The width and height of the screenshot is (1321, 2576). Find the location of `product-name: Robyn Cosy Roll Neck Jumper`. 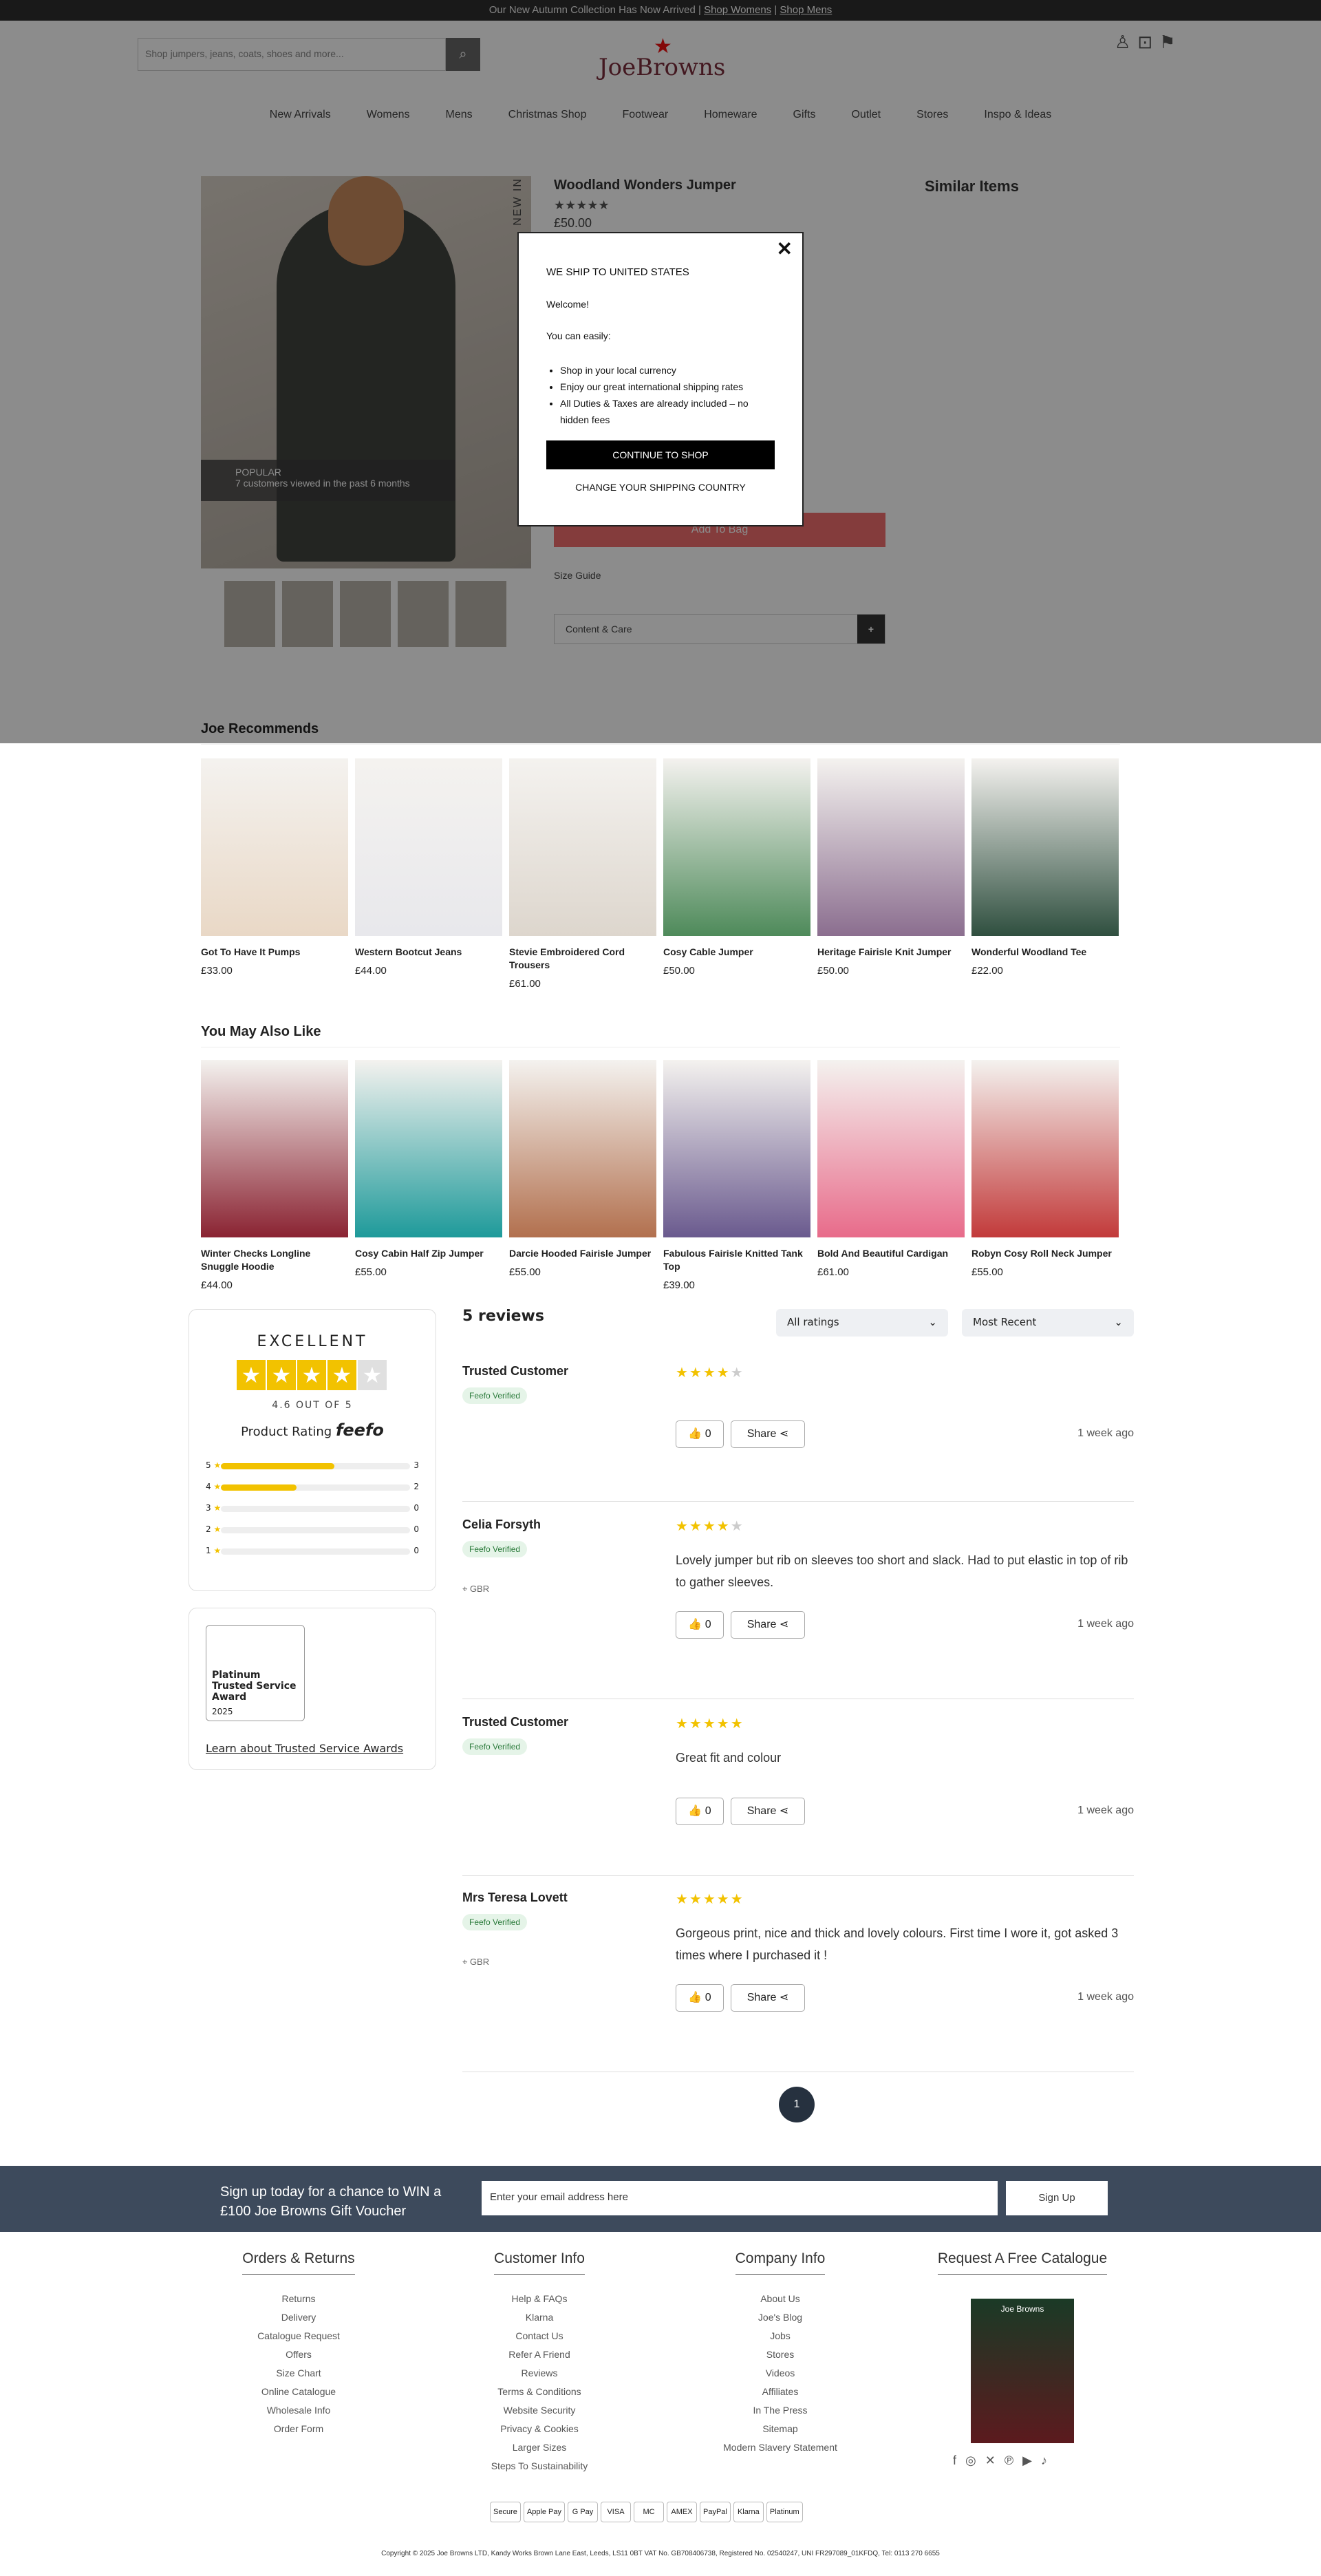

product-name: Robyn Cosy Roll Neck Jumper is located at coordinates (1045, 1253).